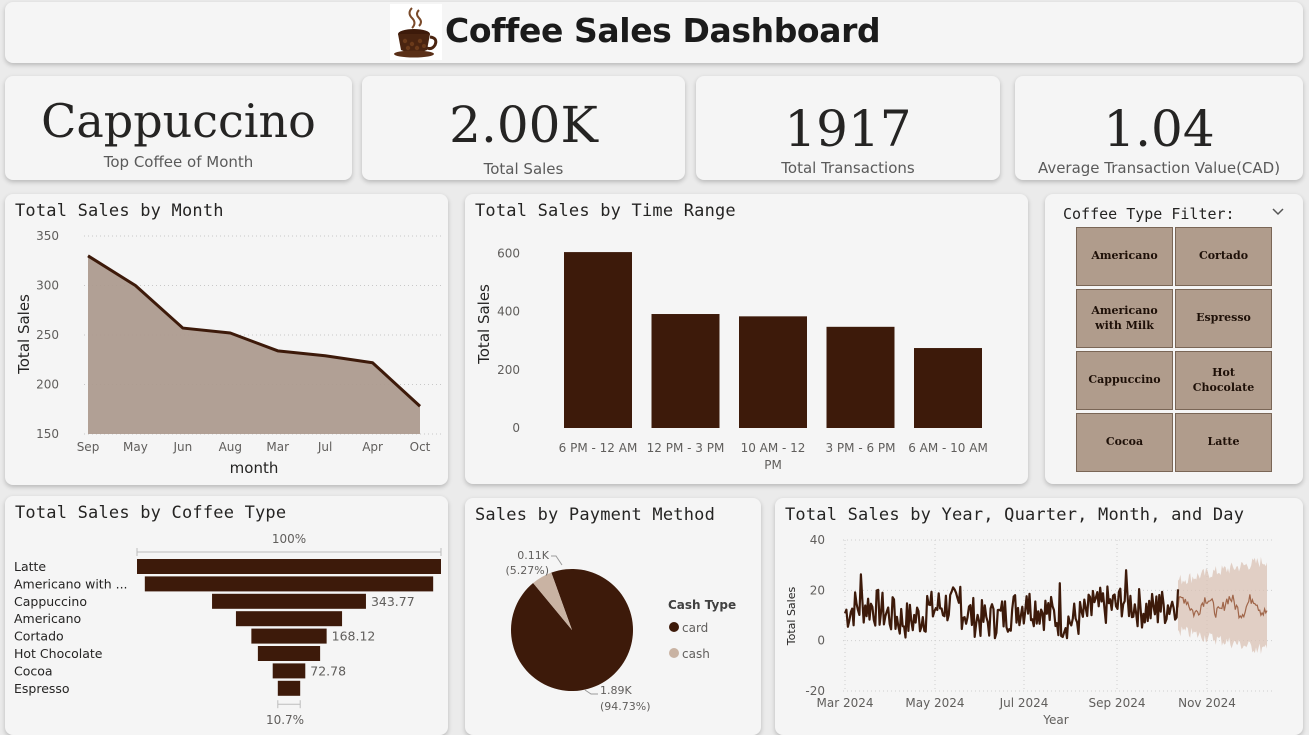 The image size is (1309, 735). Describe the element at coordinates (674, 653) in the screenshot. I see `legend-marker-cash` at that location.